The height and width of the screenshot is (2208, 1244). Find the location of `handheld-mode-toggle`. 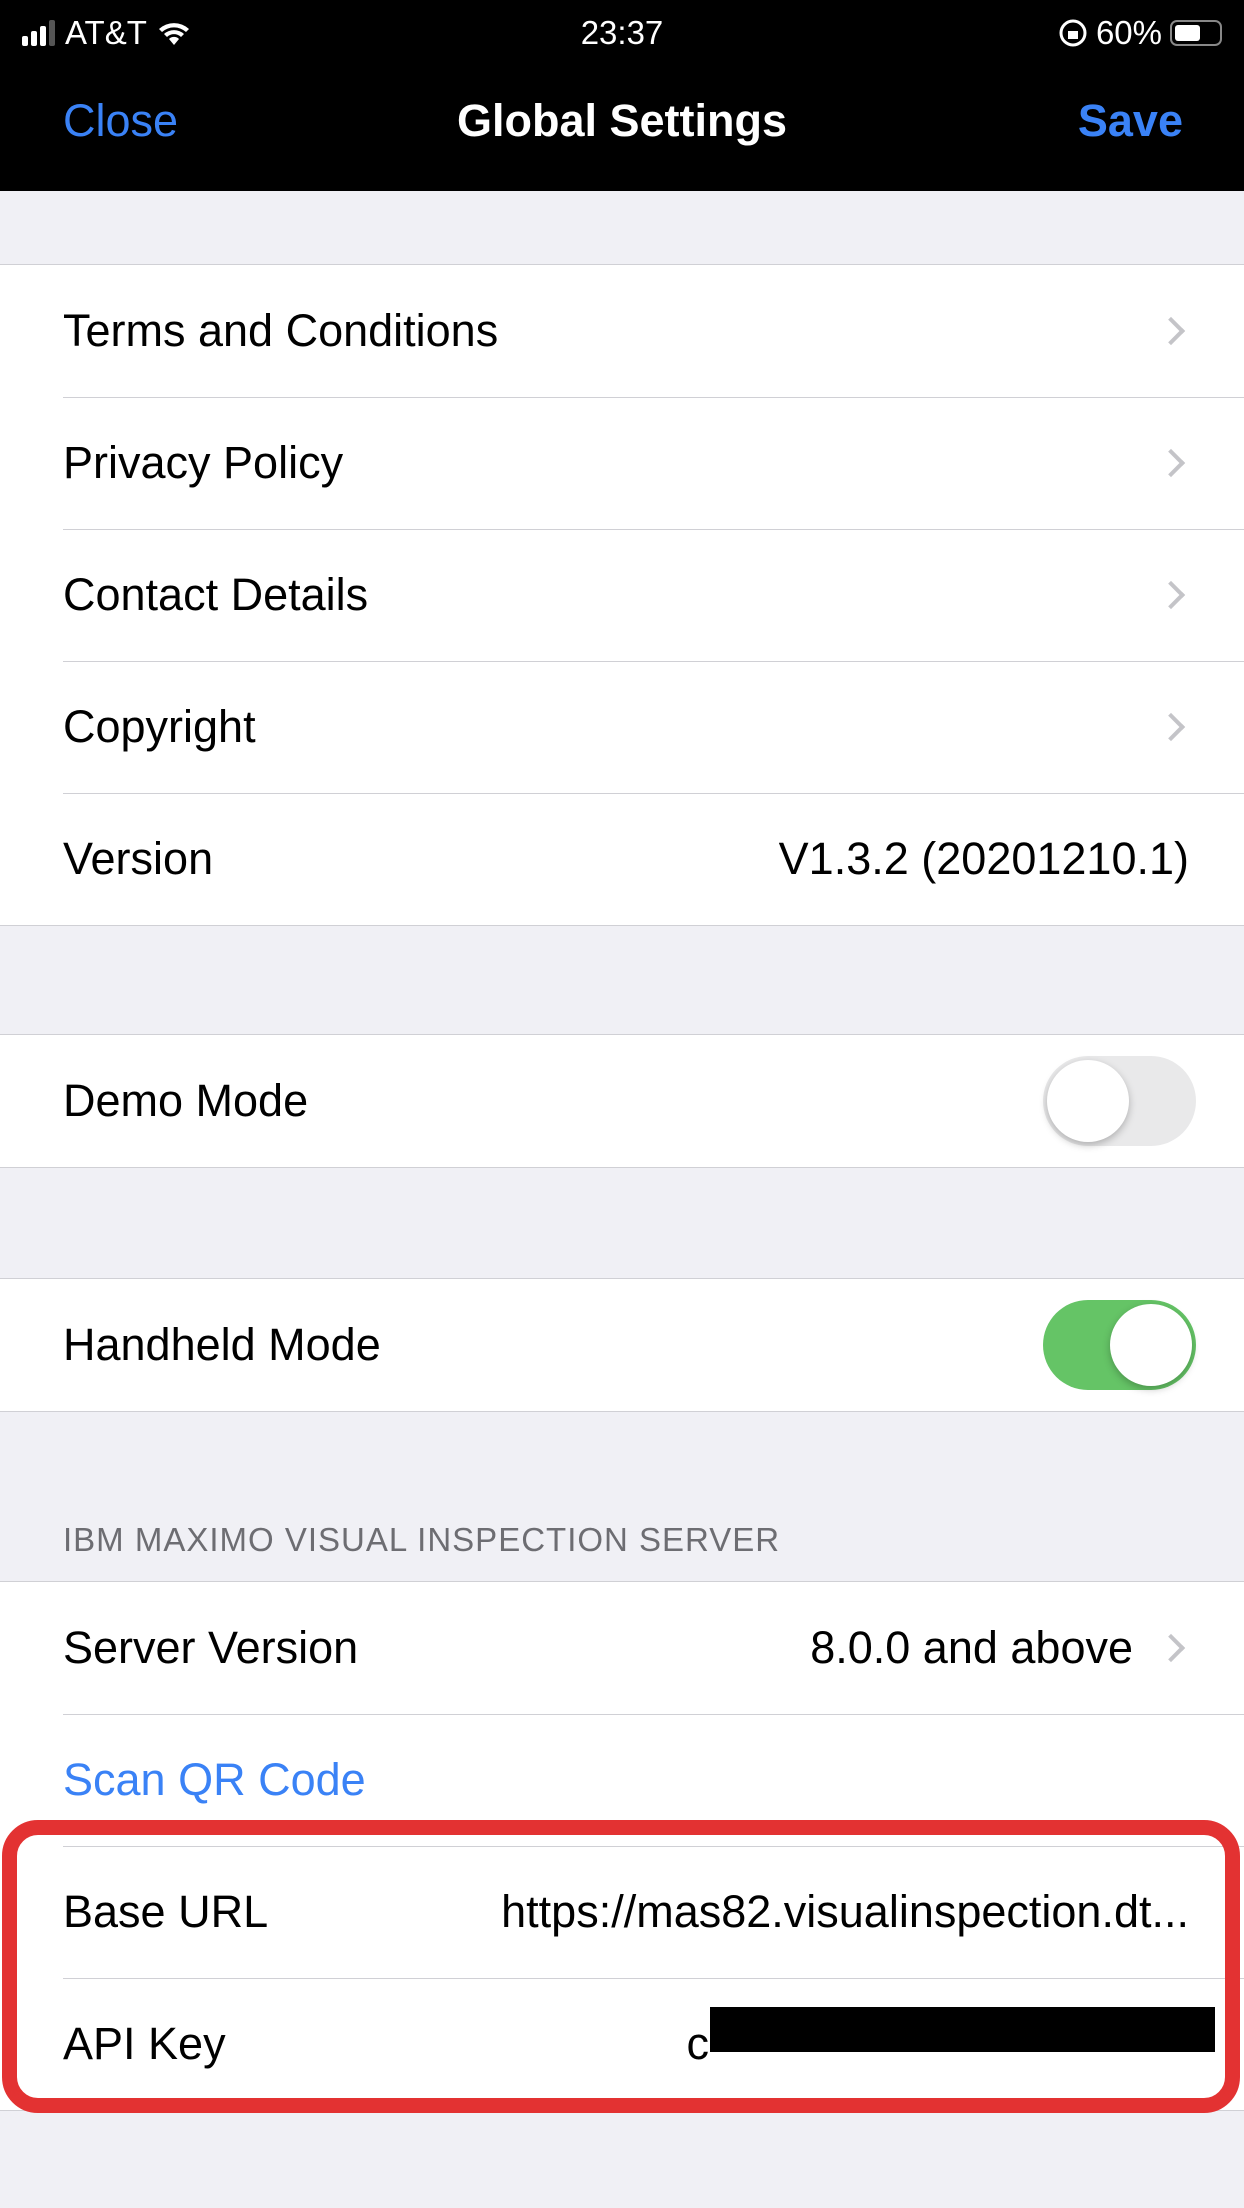

handheld-mode-toggle is located at coordinates (1119, 1345).